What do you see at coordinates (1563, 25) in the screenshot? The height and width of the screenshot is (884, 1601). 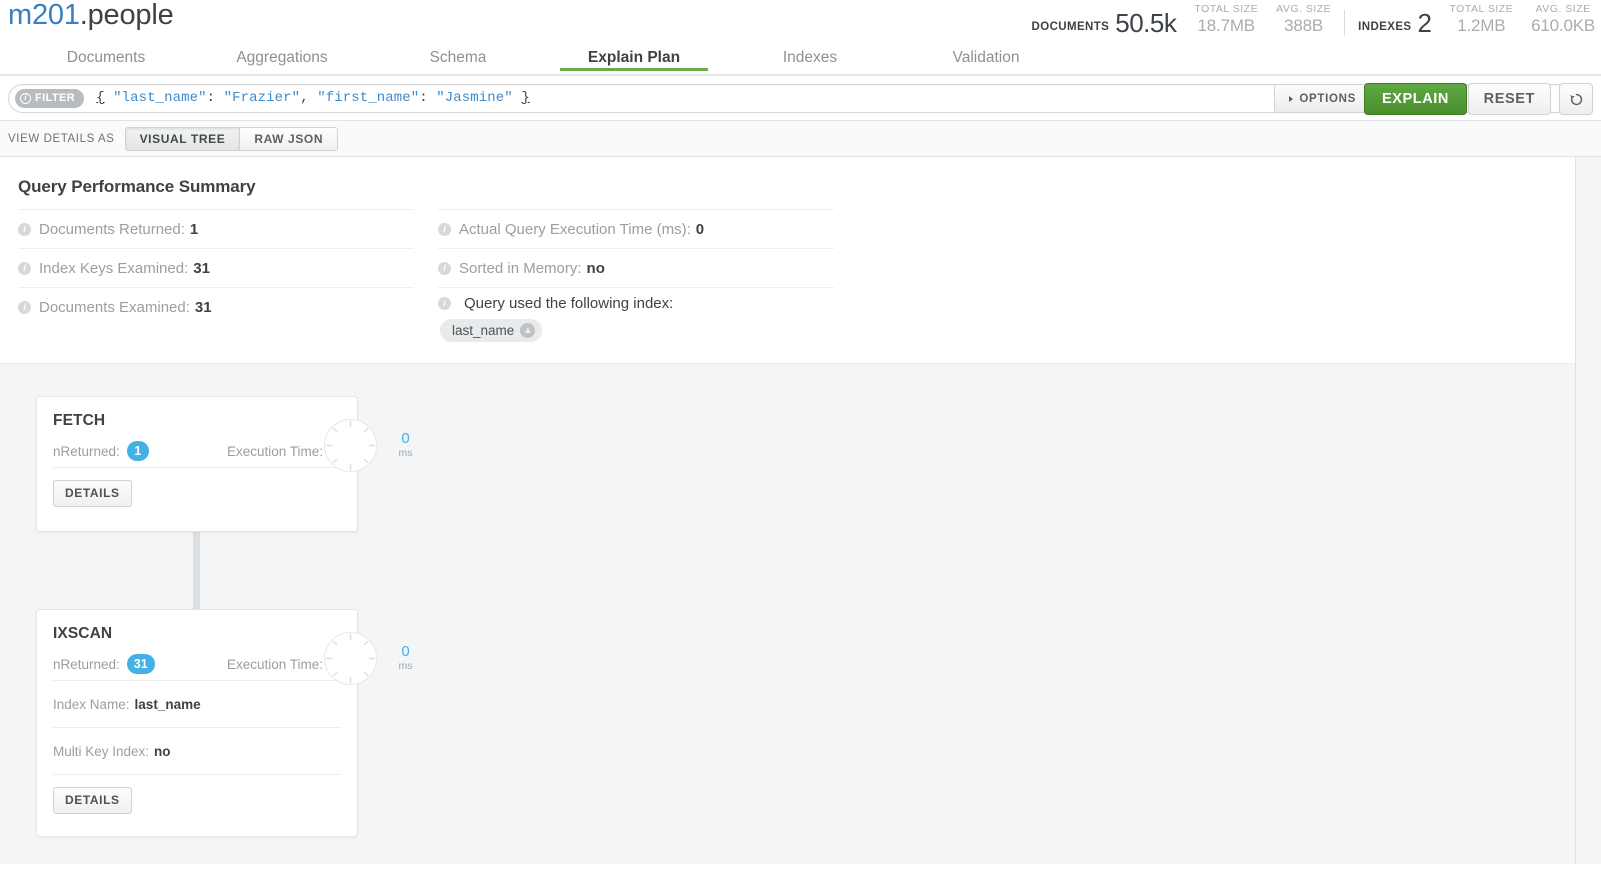 I see `indexes-avg-size-value: 610.0KB` at bounding box center [1563, 25].